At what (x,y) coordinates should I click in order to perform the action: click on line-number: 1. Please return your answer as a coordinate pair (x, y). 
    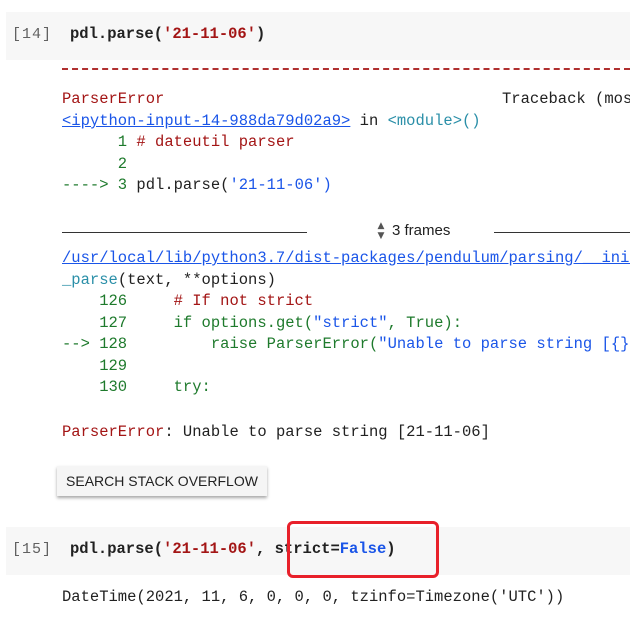
    Looking at the image, I should click on (95, 142).